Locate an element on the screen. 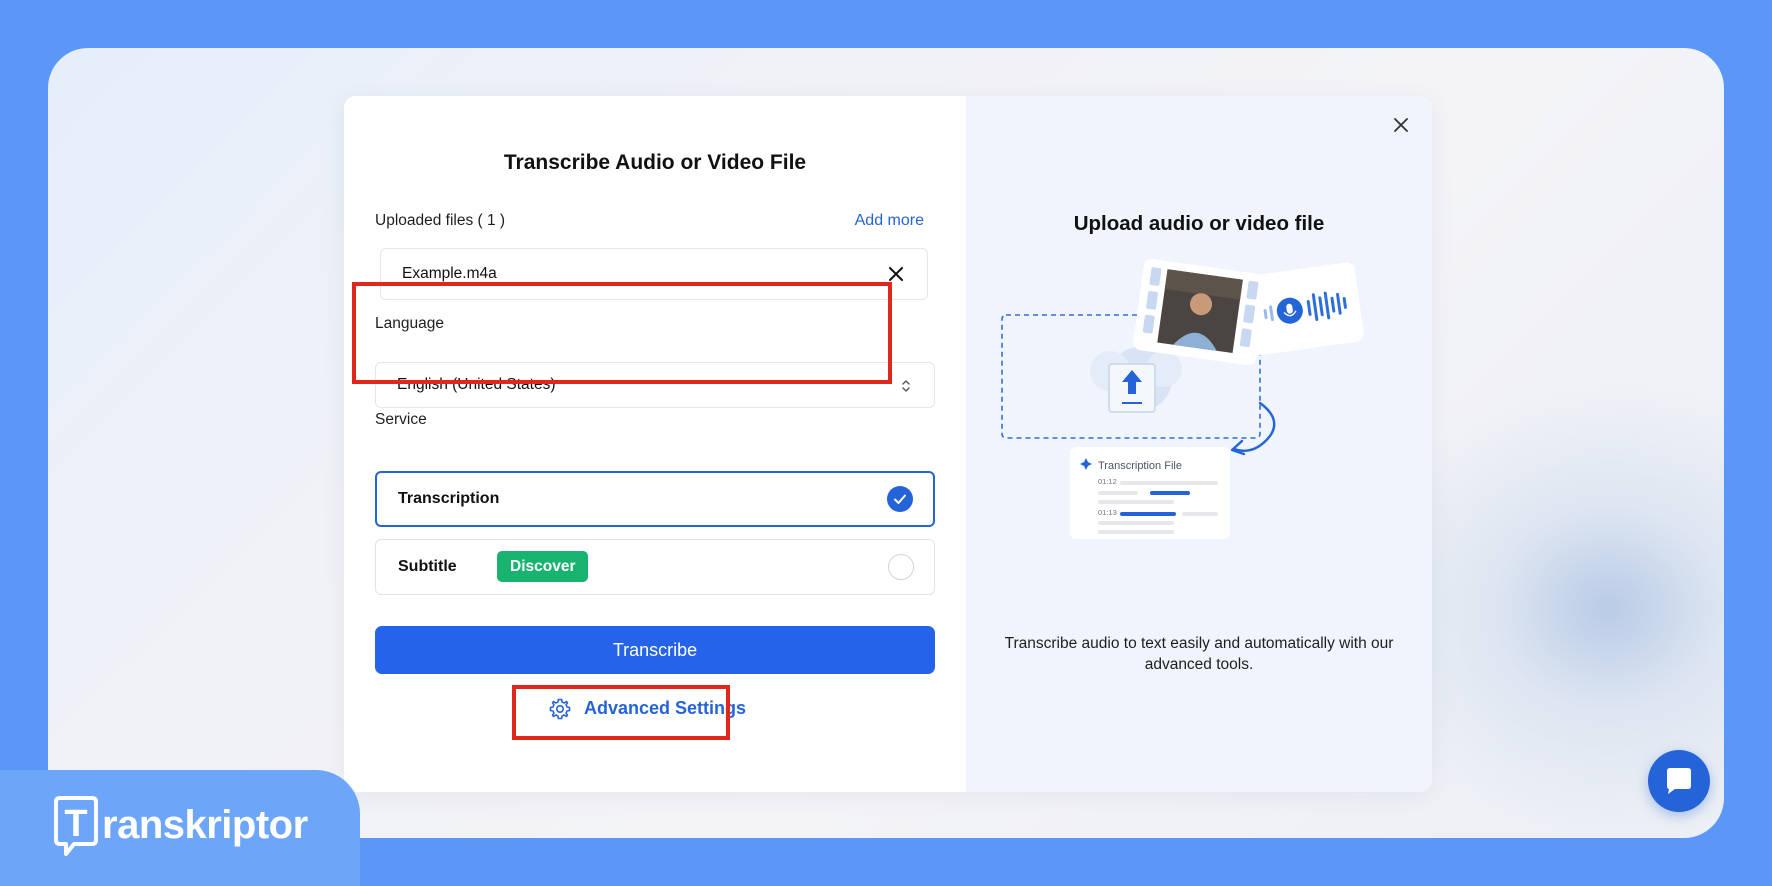 The width and height of the screenshot is (1772, 886). add-more-link: Add more is located at coordinates (889, 221).